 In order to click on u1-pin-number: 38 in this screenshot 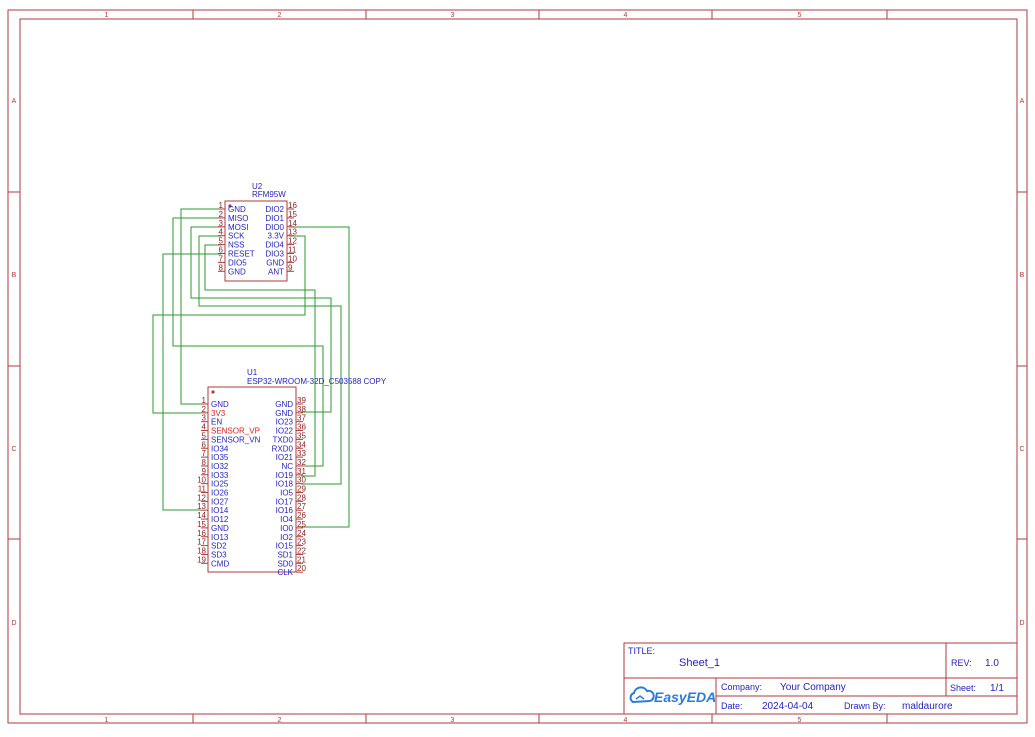, I will do `click(301, 409)`.